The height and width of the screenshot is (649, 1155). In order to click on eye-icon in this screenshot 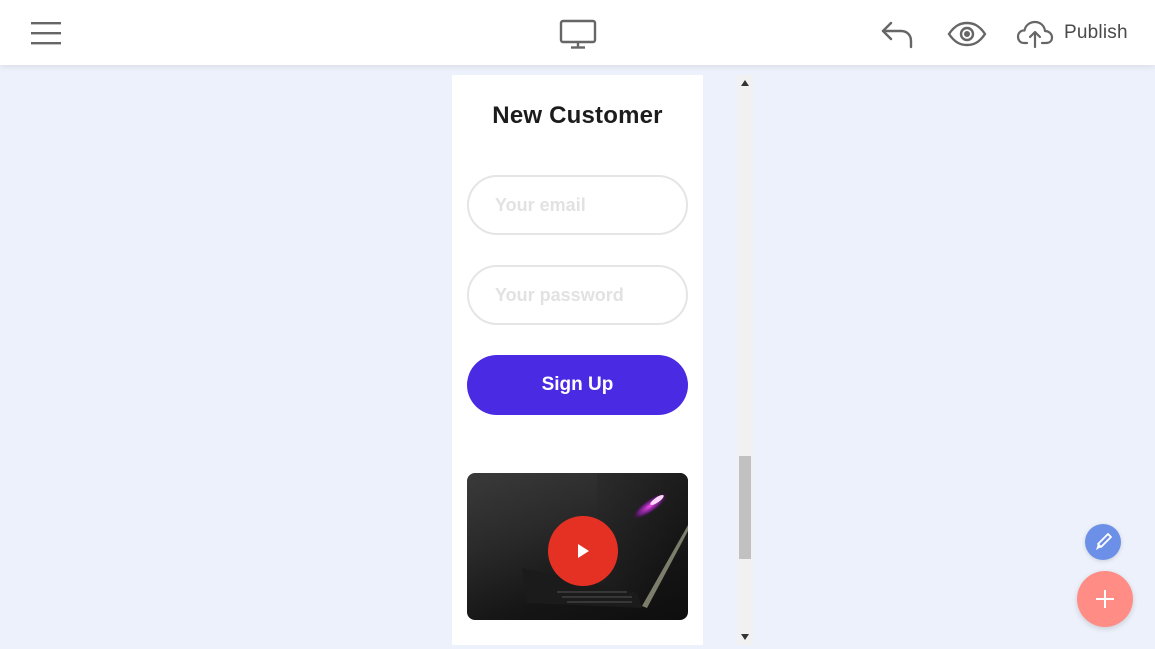, I will do `click(967, 34)`.